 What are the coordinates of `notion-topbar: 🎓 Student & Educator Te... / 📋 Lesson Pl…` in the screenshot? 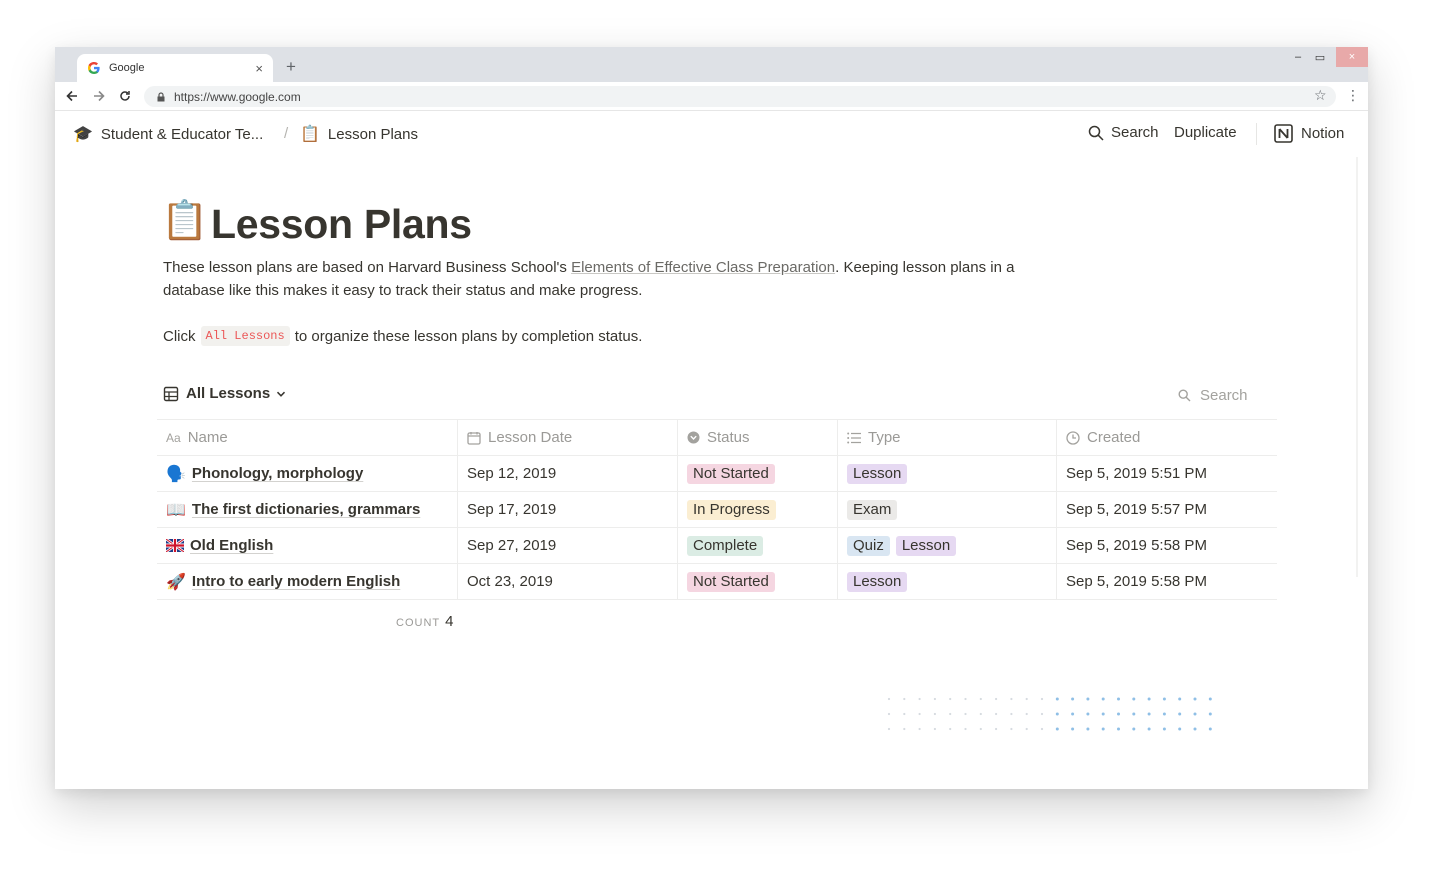 It's located at (711, 134).